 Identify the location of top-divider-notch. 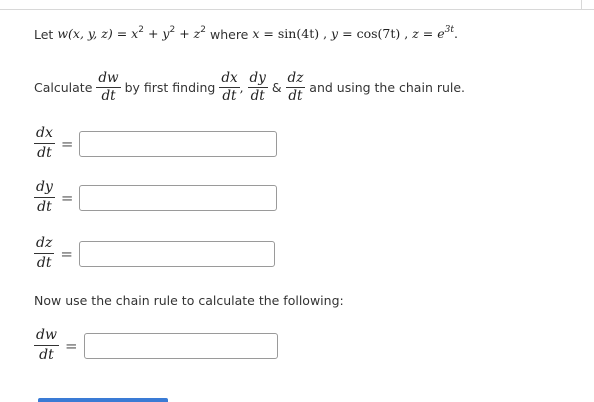
(585, 4).